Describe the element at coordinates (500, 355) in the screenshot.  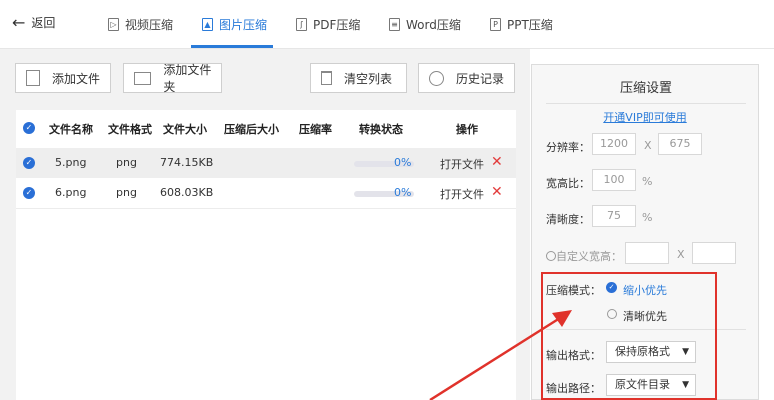
I see `annotation-arrow-icon` at that location.